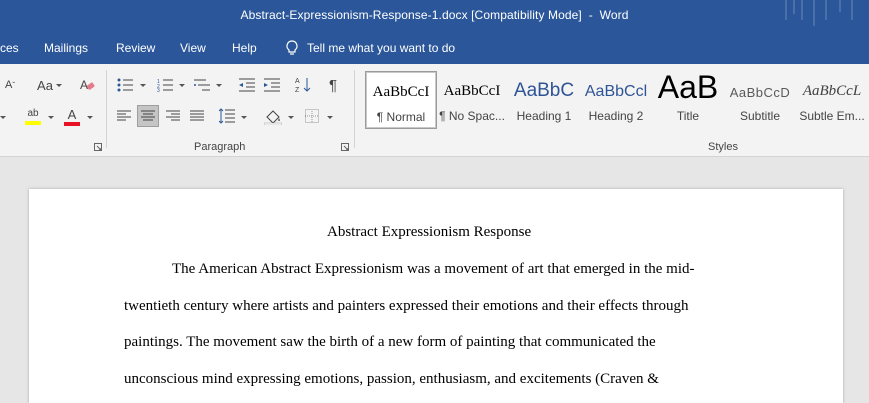 The image size is (869, 403). What do you see at coordinates (173, 116) in the screenshot?
I see `align-right-icon` at bounding box center [173, 116].